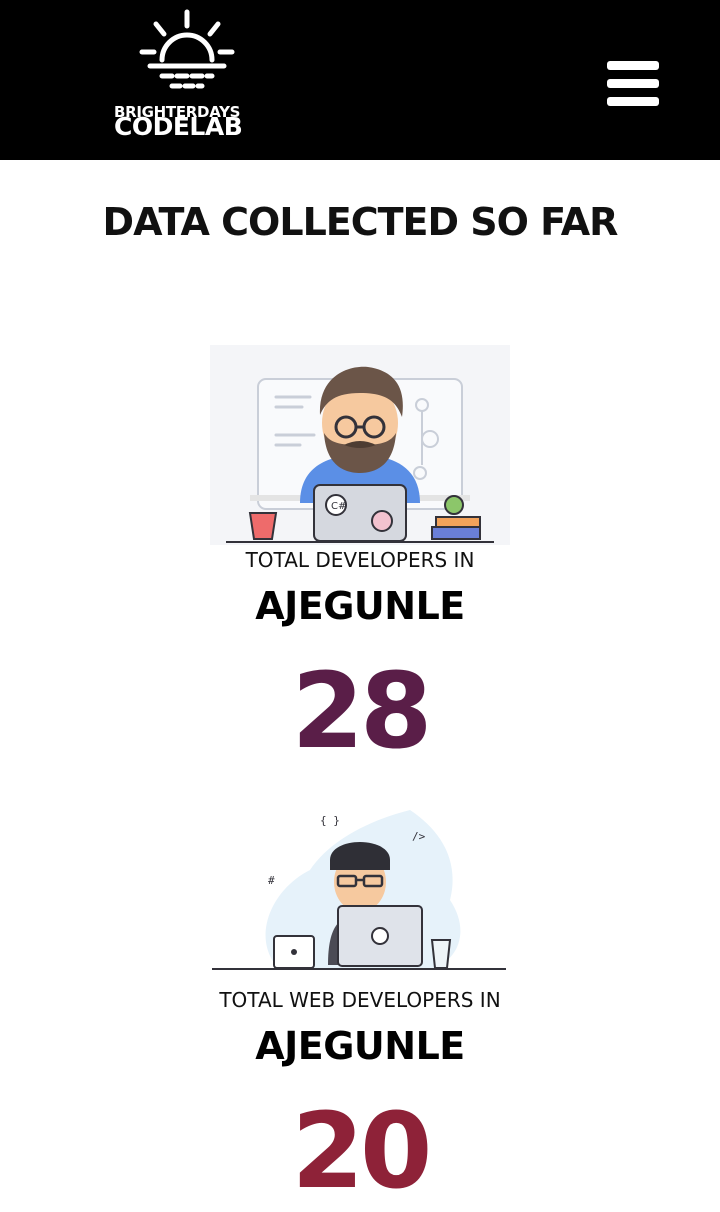 This screenshot has height=1212, width=720. I want to click on top-navbar: BRIGHTERDAYS CODELAB, so click(360, 80).